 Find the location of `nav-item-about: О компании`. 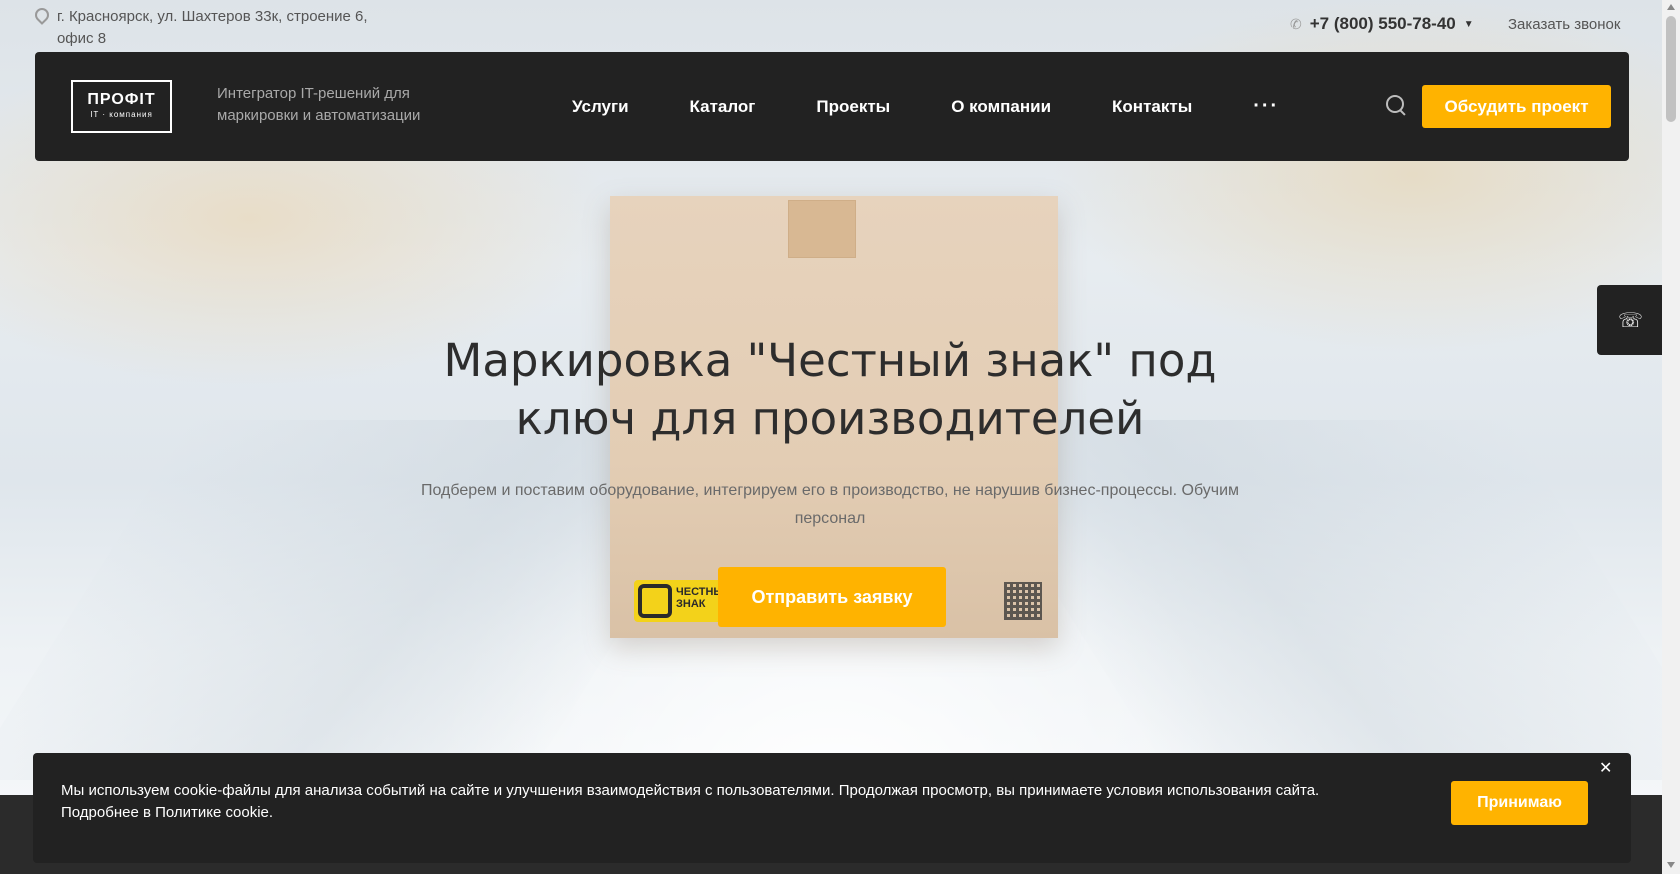

nav-item-about: О компании is located at coordinates (1001, 107).